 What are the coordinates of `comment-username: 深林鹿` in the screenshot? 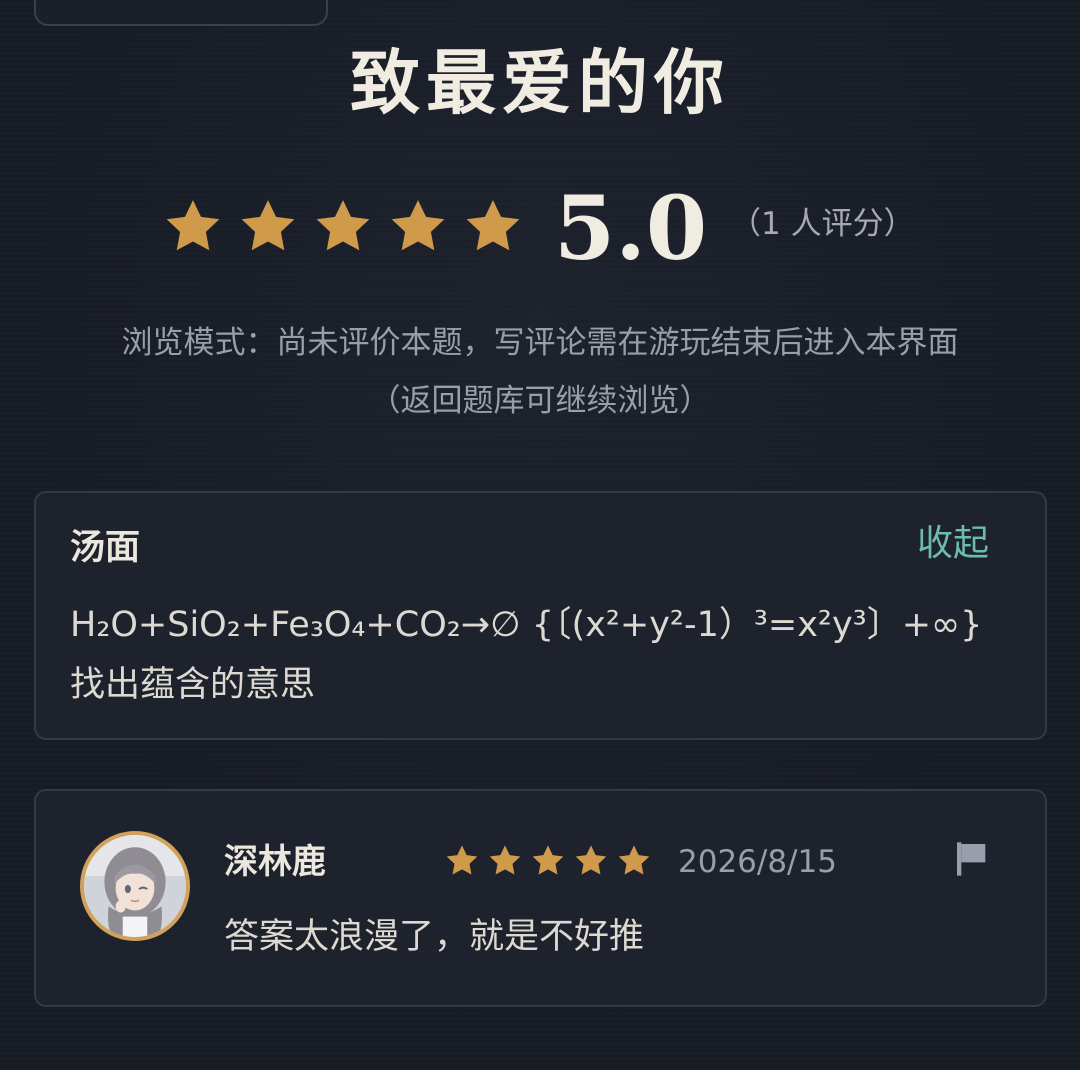 It's located at (275, 862).